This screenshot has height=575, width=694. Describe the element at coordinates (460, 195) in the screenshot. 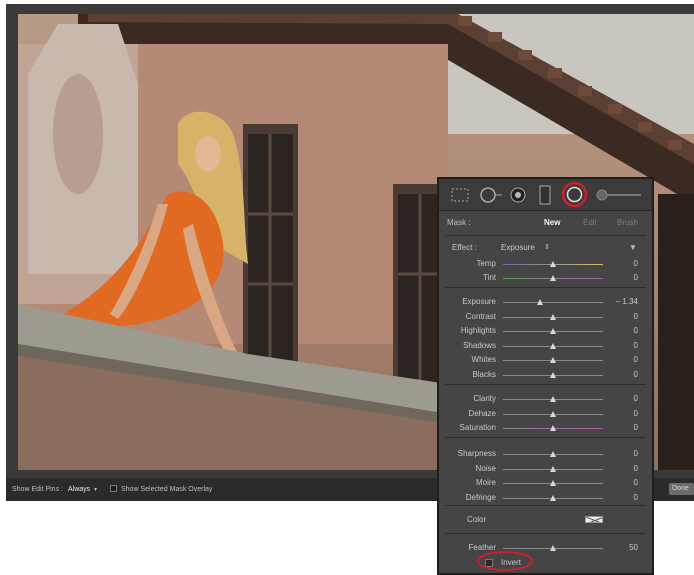

I see `crop-overlay-icon` at that location.